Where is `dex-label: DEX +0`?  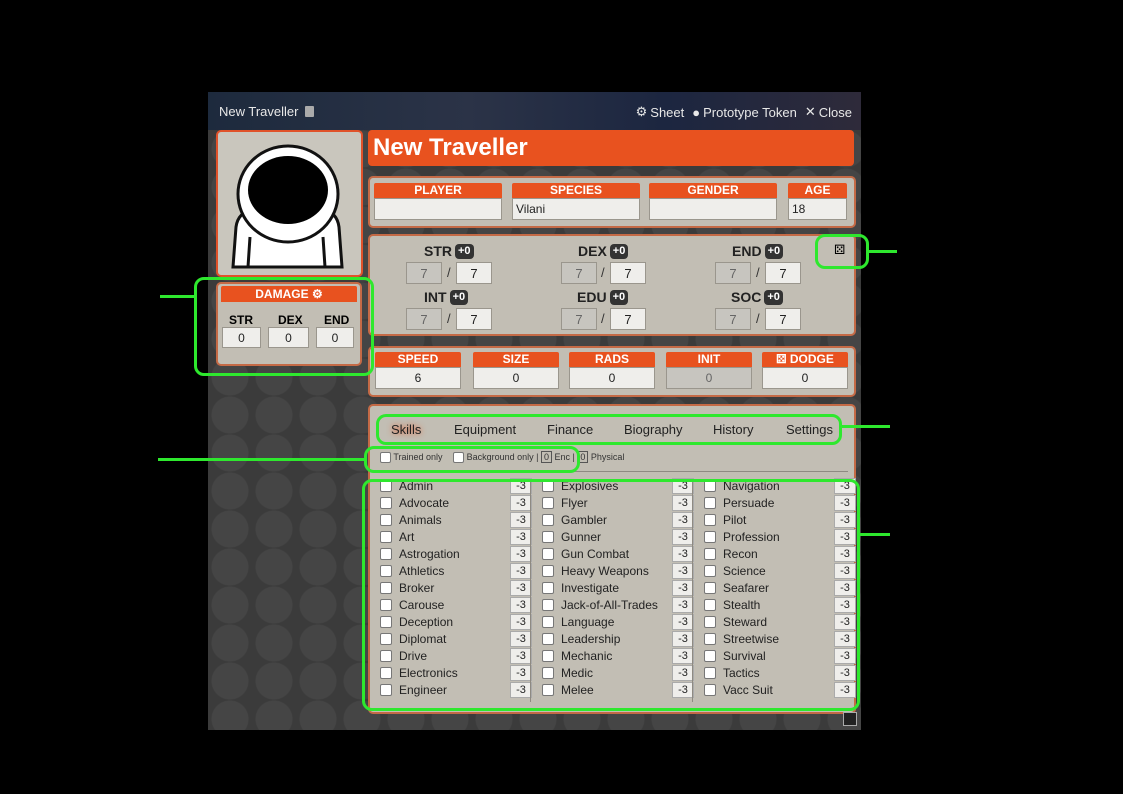 dex-label: DEX +0 is located at coordinates (603, 251).